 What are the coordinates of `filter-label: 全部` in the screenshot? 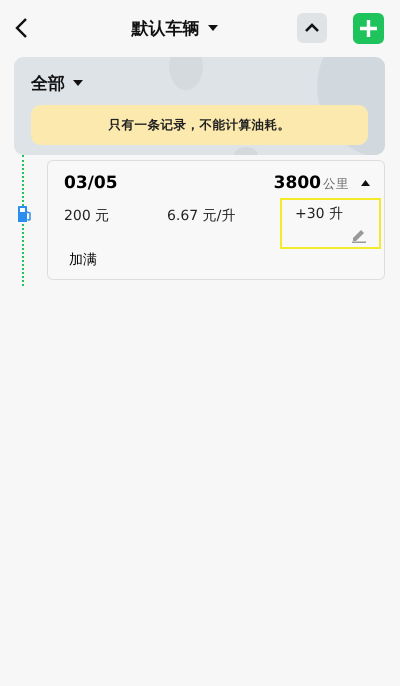 It's located at (48, 83).